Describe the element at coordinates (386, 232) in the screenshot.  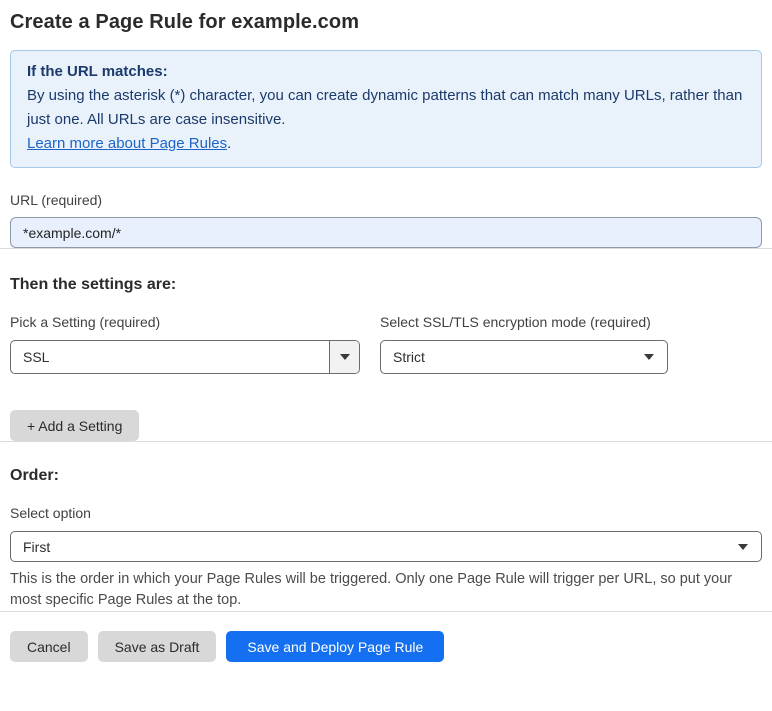
I see `url-input` at that location.